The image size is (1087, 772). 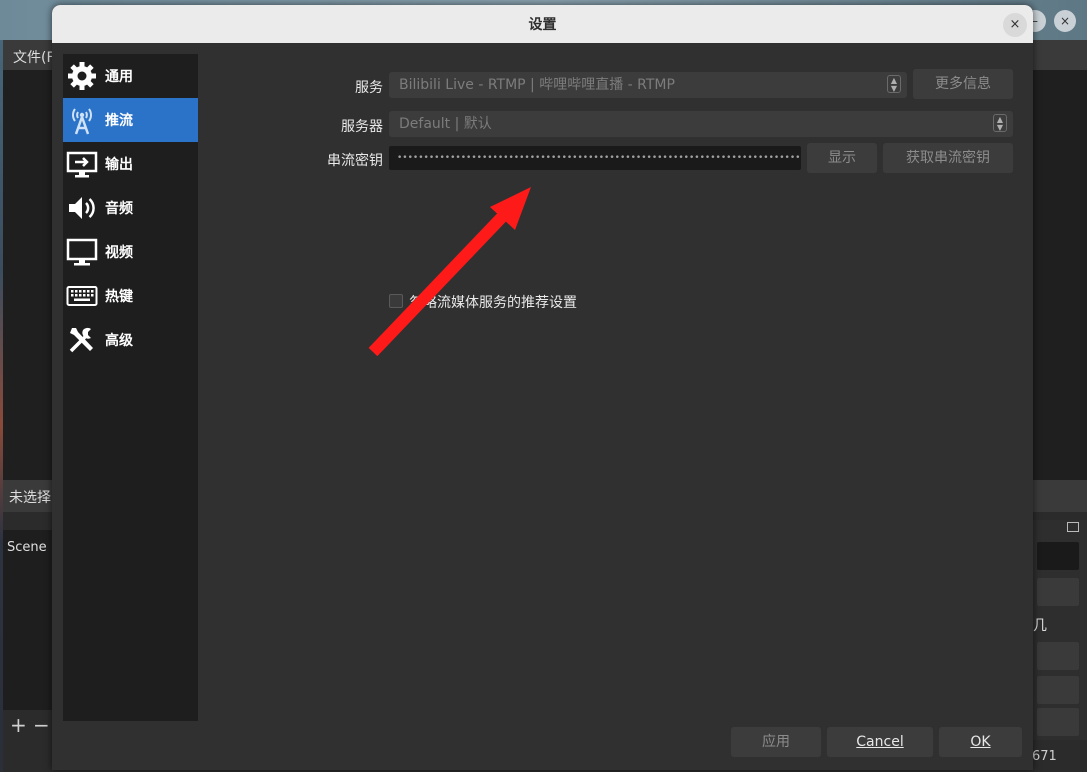 What do you see at coordinates (119, 341) in the screenshot?
I see `sidebar-item-label: 高级` at bounding box center [119, 341].